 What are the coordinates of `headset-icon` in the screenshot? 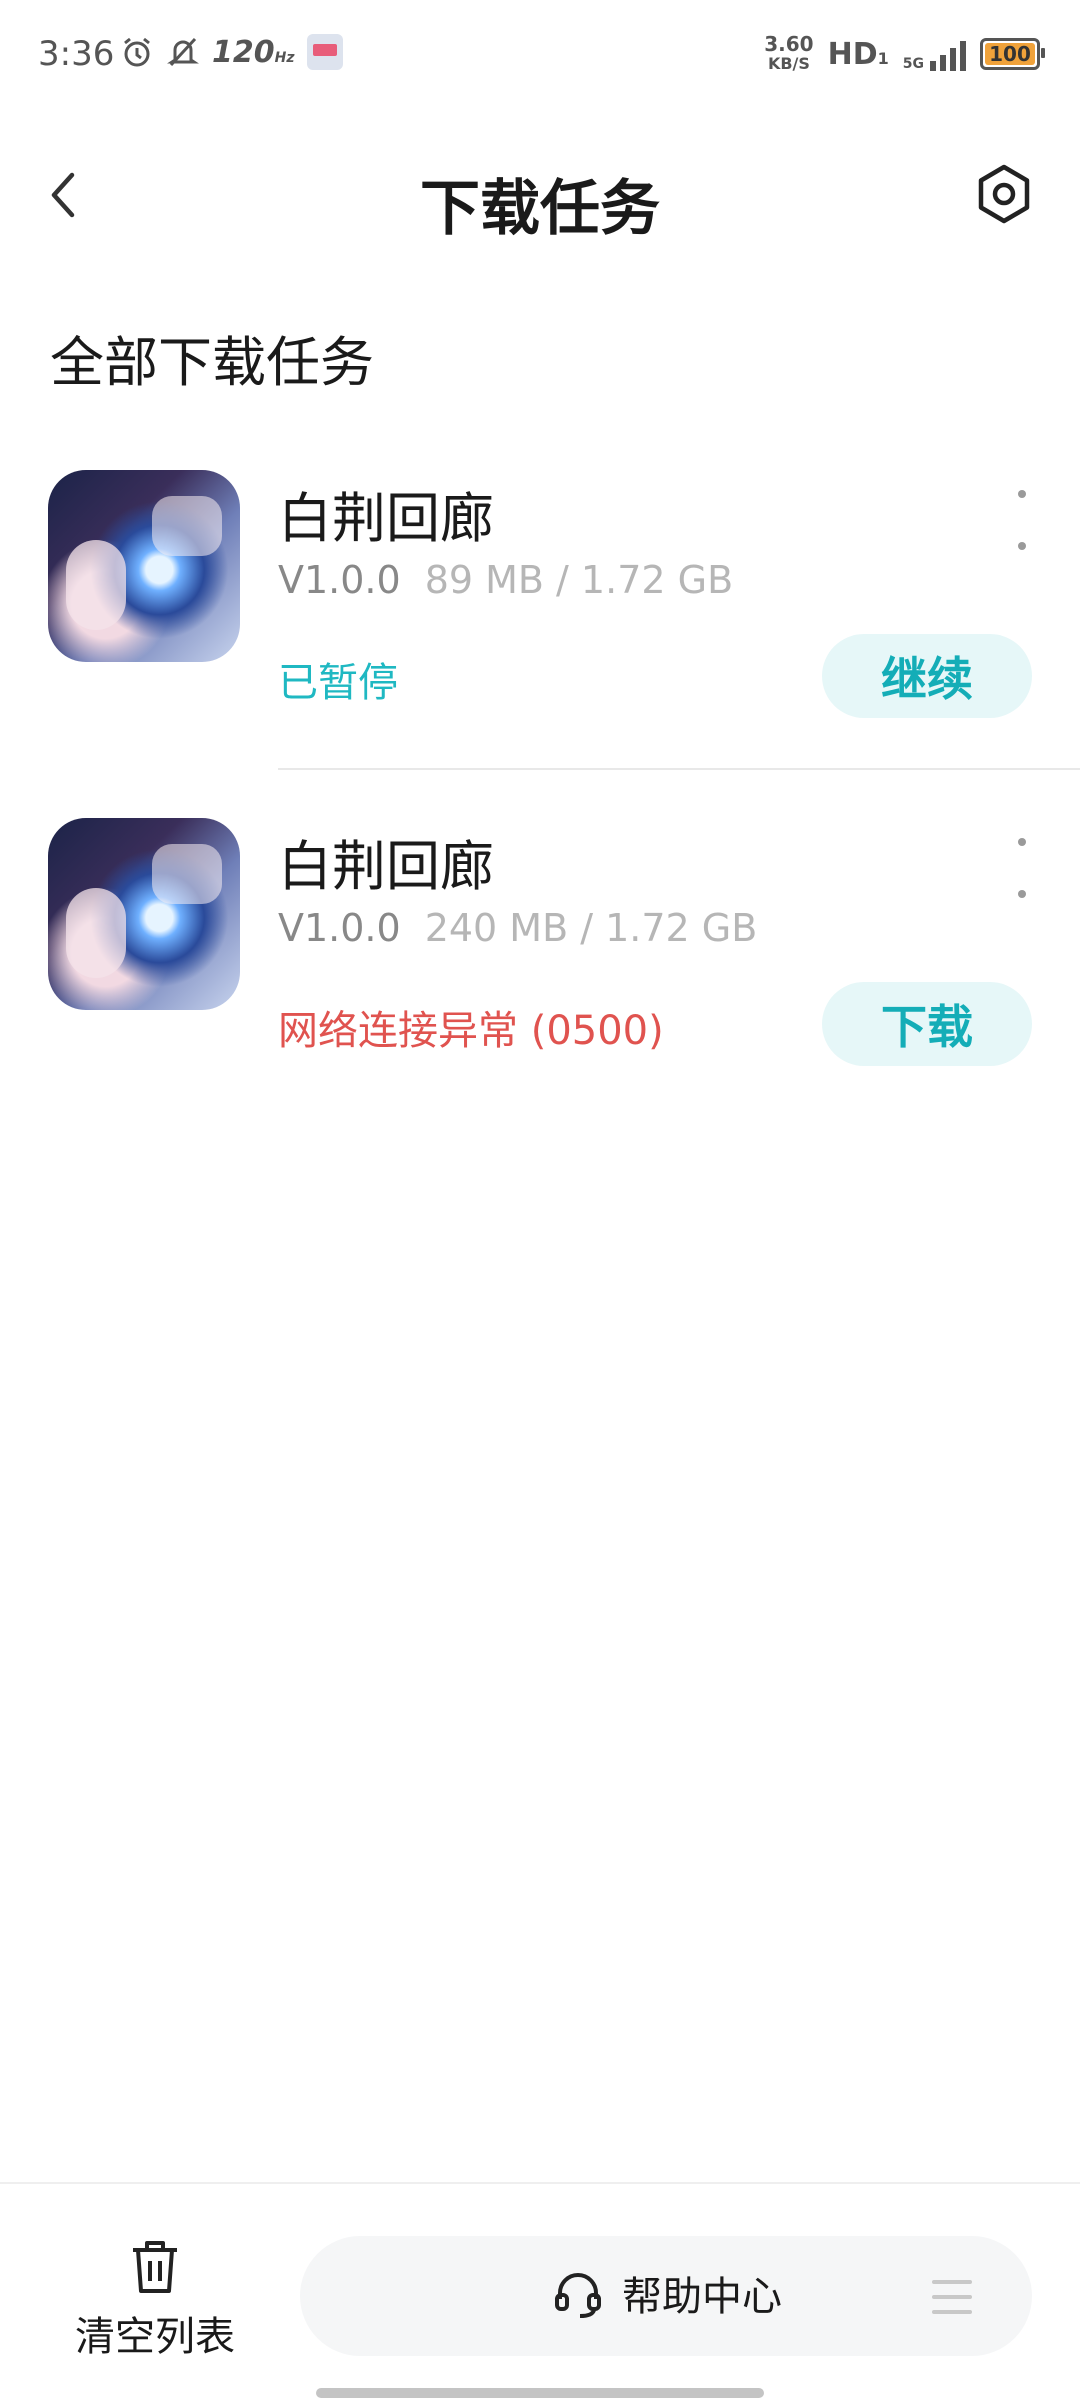 It's located at (578, 2295).